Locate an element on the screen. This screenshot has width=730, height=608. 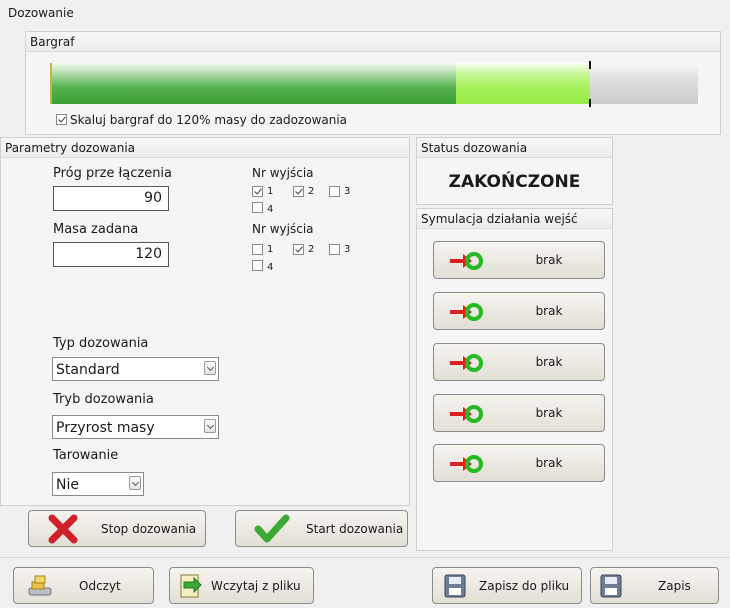
bargraph-fill-dark is located at coordinates (253, 83).